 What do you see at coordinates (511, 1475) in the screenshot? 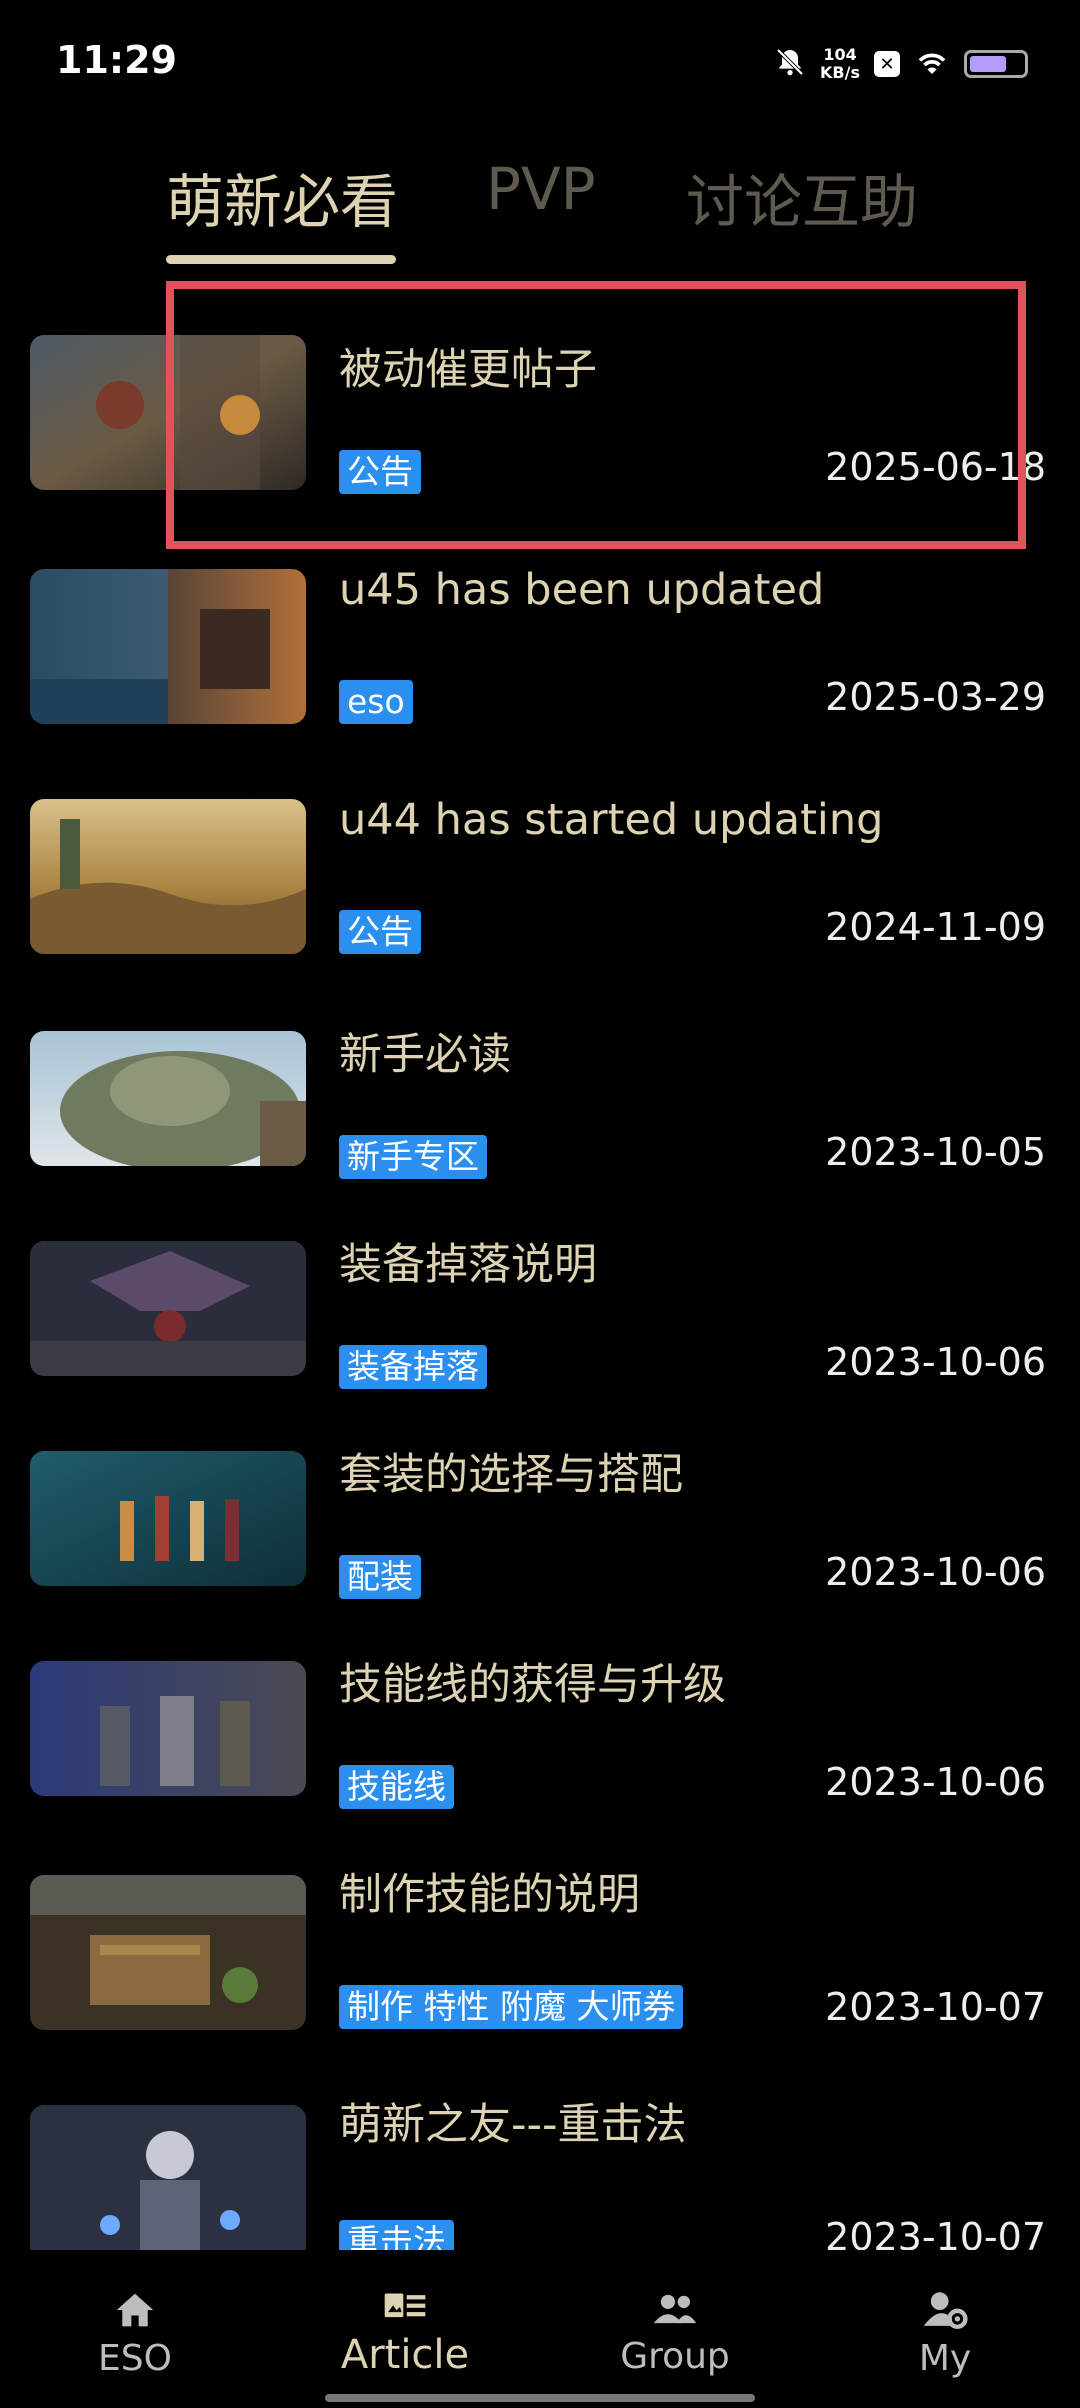
I see `article-title: 套装的选择与搭配` at bounding box center [511, 1475].